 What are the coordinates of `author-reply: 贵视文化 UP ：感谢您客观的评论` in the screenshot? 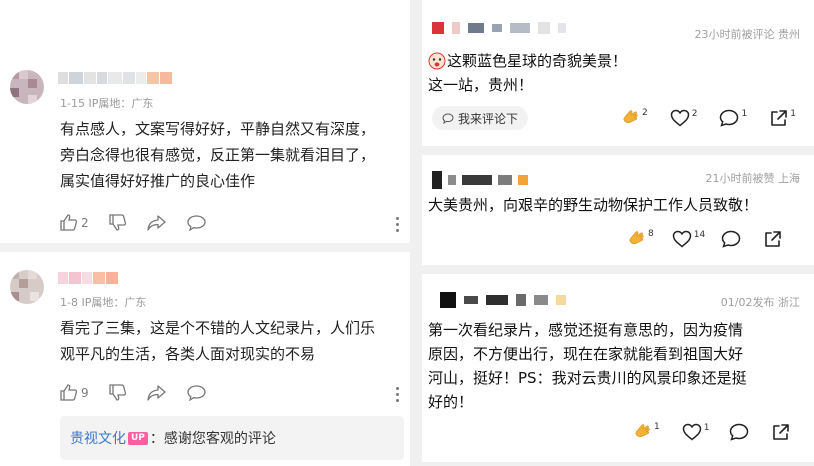 It's located at (232, 438).